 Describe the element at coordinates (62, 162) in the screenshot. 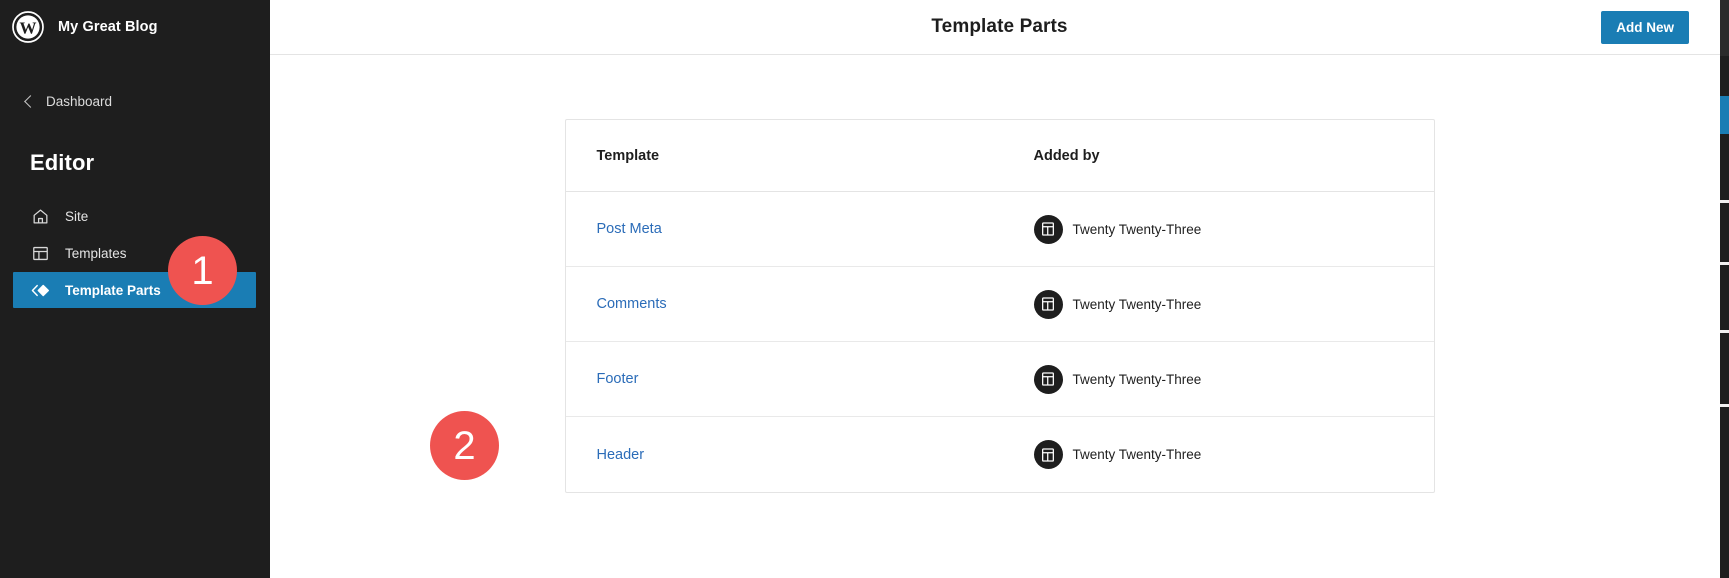

I see `page-title: Editor` at that location.